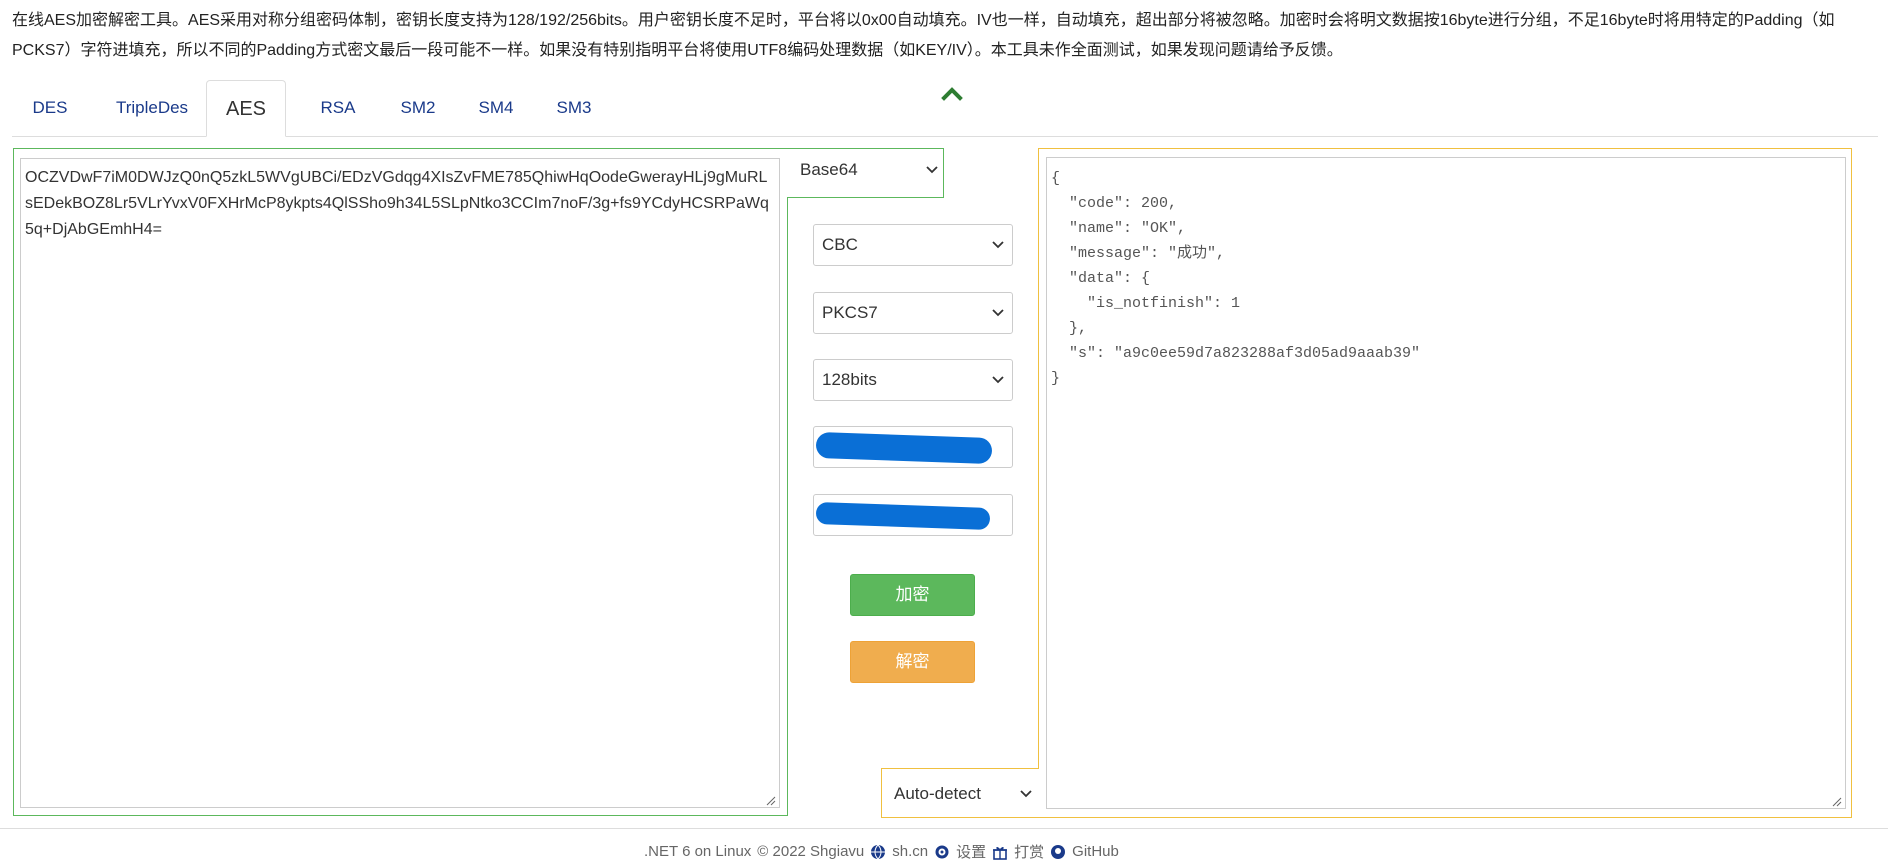 This screenshot has width=1888, height=862. I want to click on decrypt-button: 解密, so click(912, 662).